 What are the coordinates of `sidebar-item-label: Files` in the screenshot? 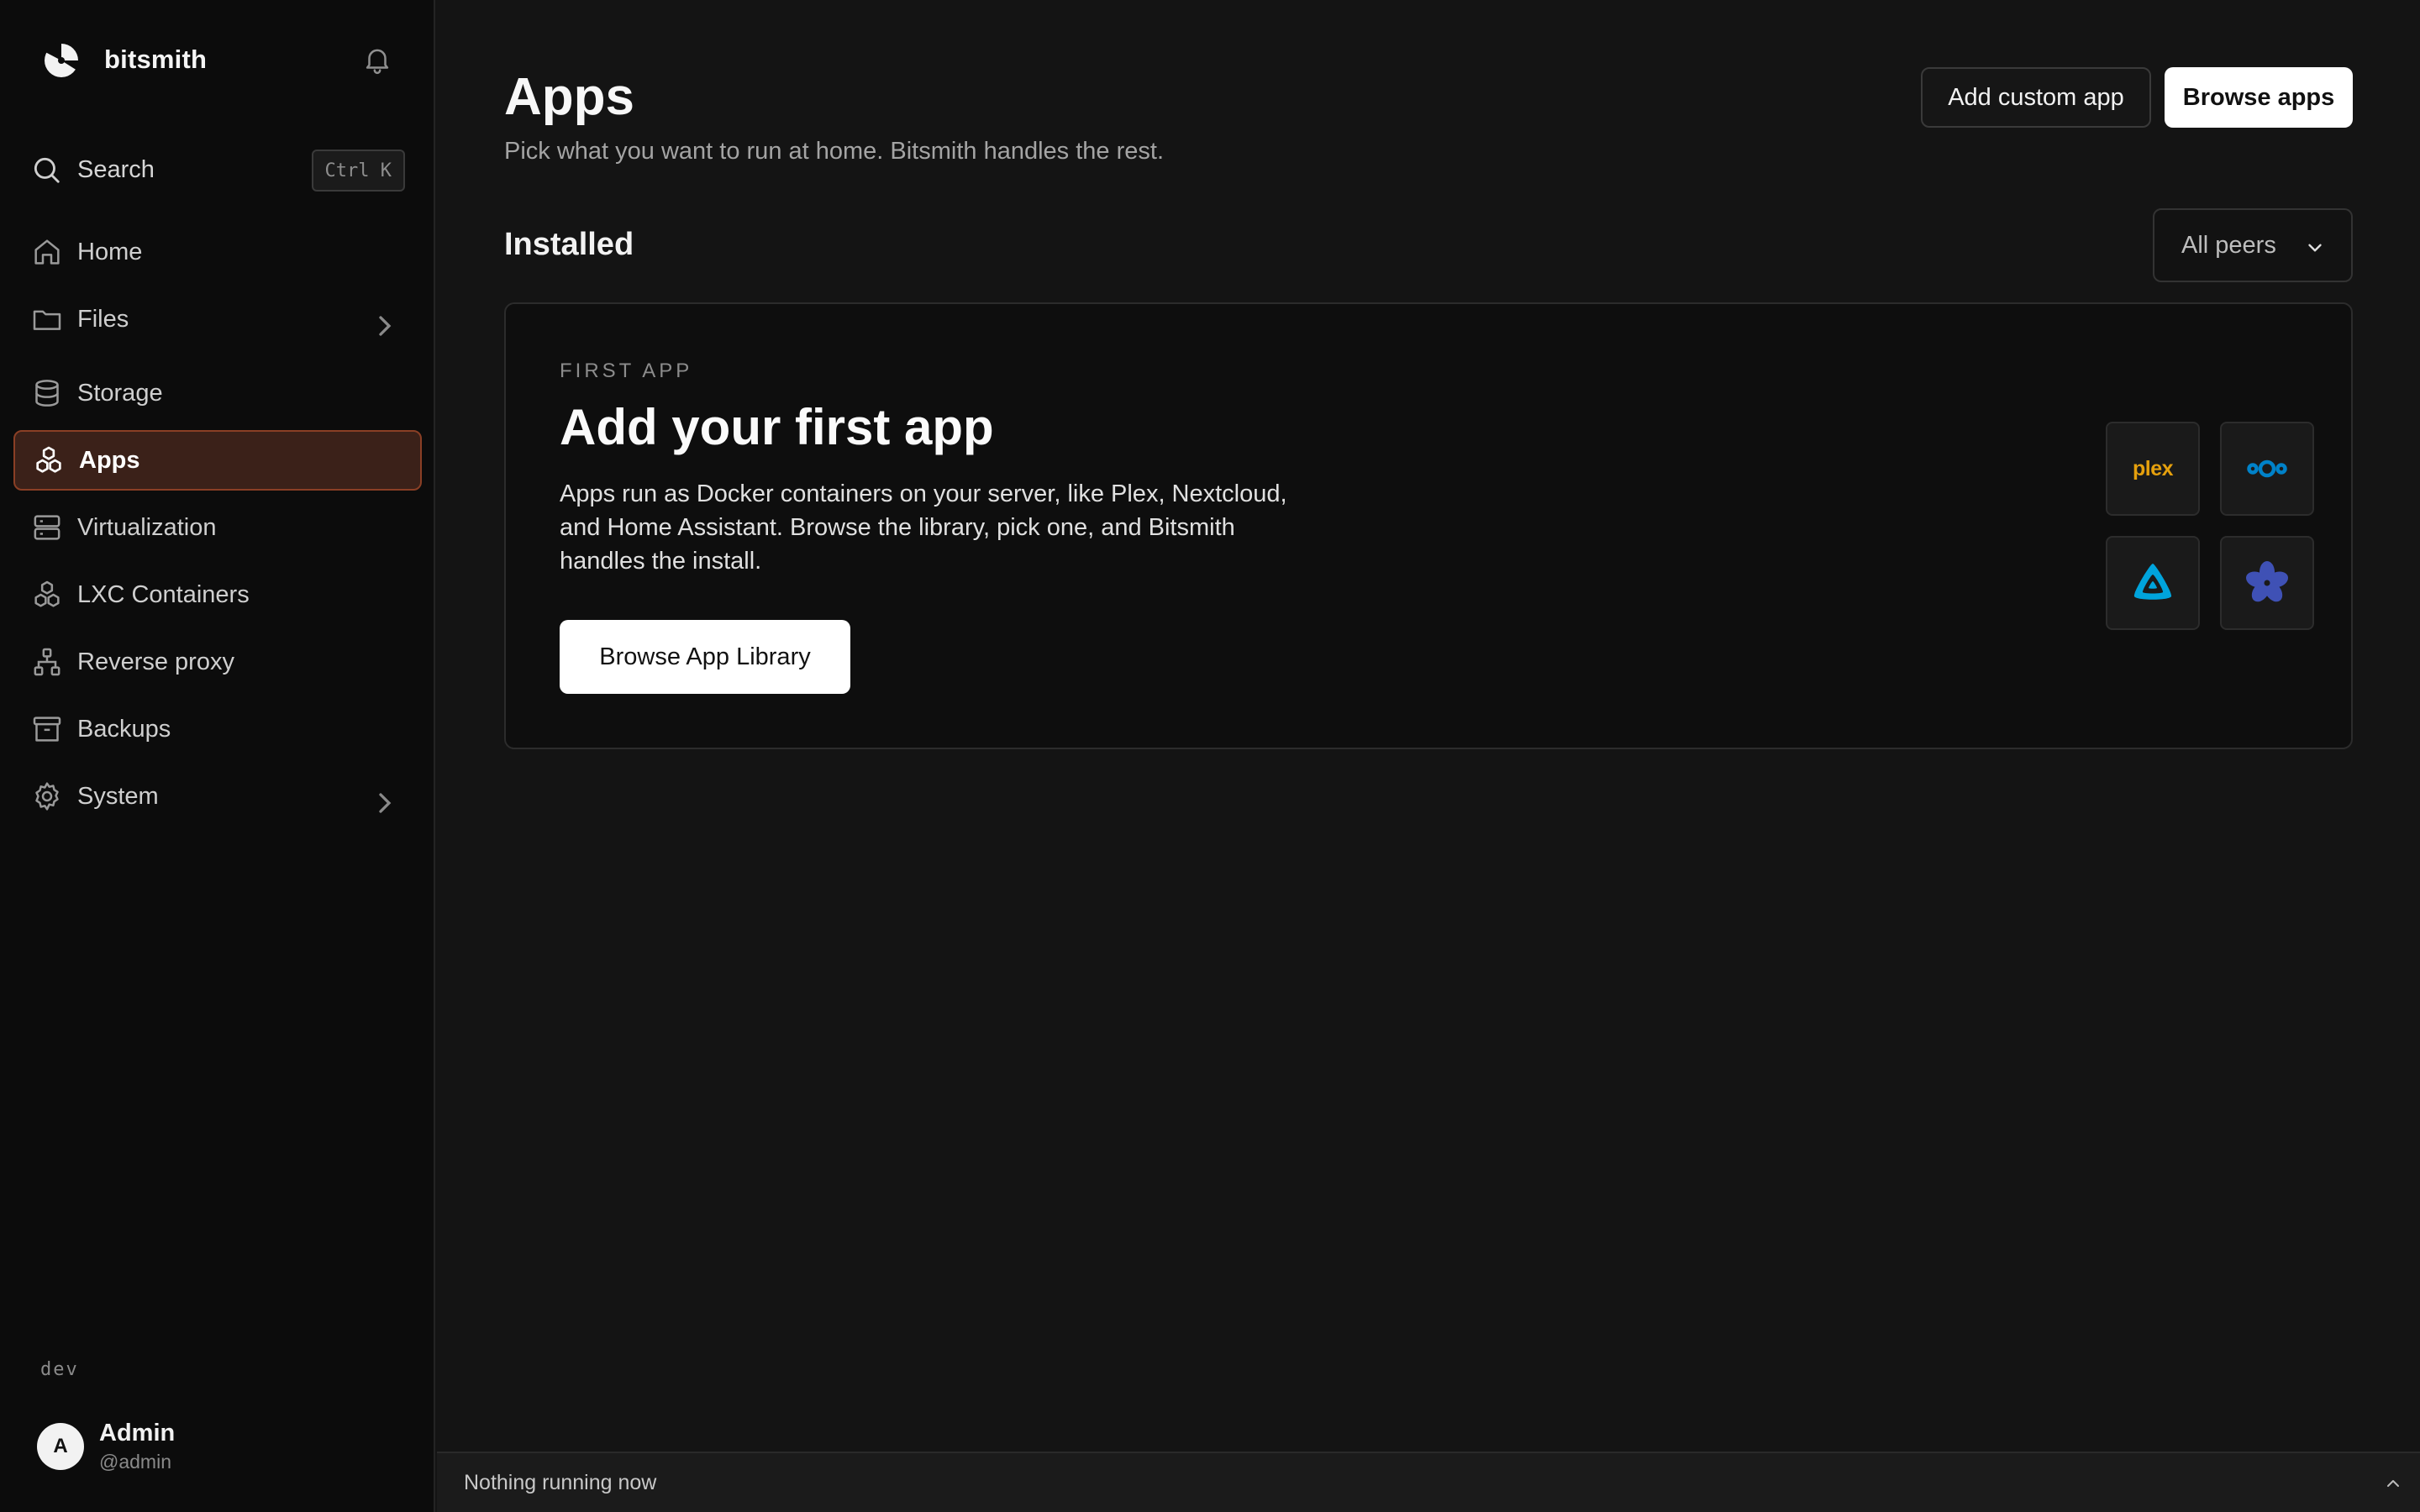 It's located at (103, 319).